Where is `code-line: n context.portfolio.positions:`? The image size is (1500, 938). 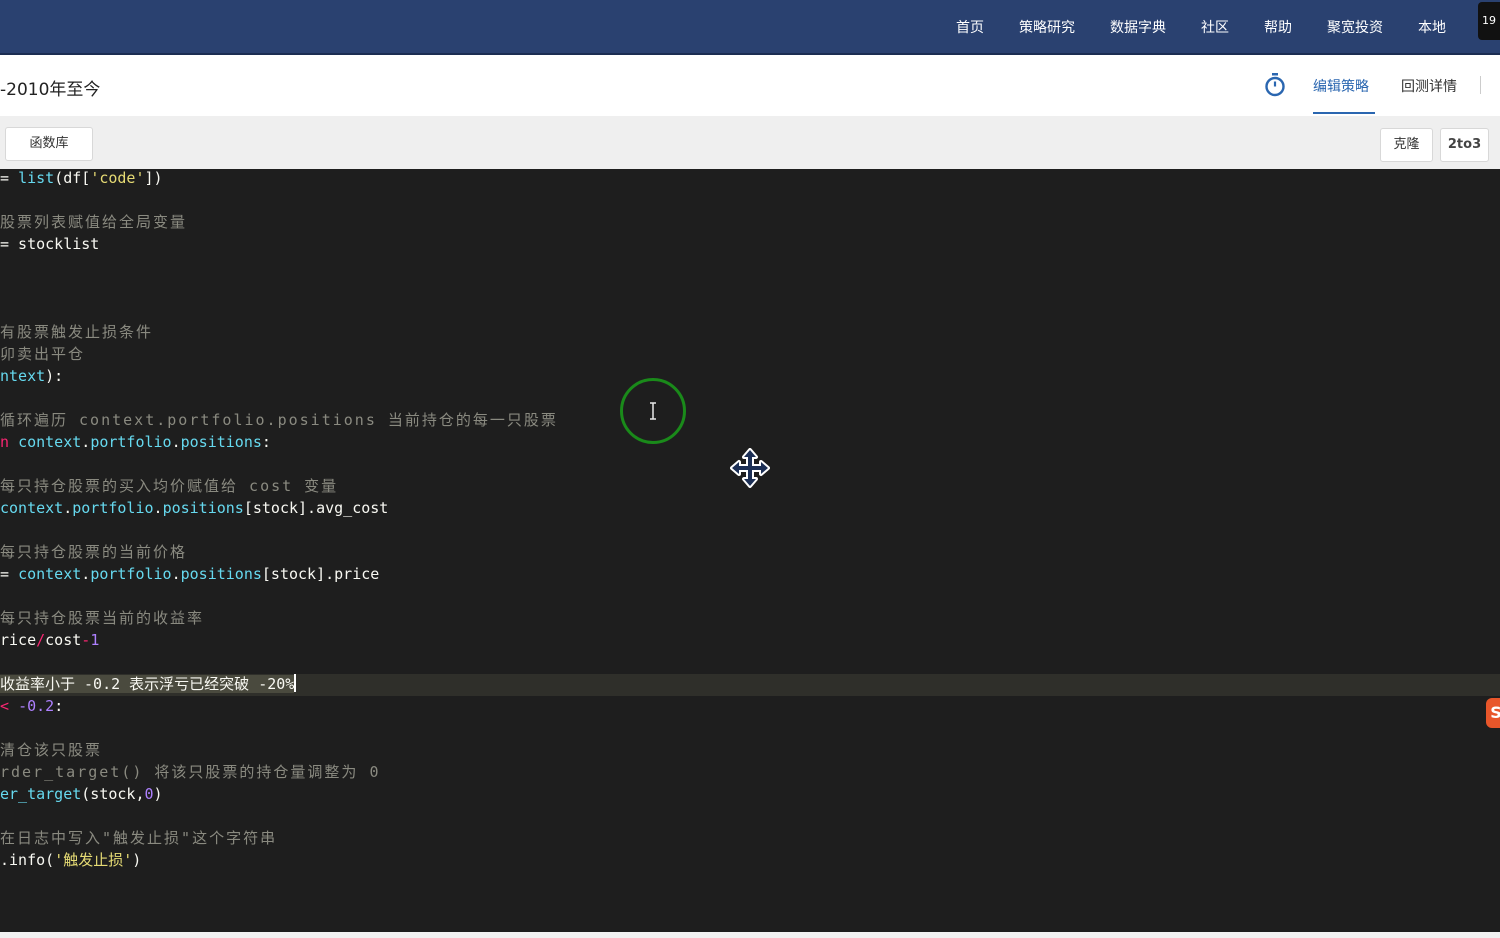 code-line: n context.portfolio.positions: is located at coordinates (135, 442).